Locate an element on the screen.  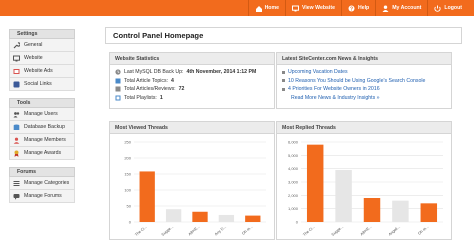
stat-value: 4th November, 2014 1:12 PM is located at coordinates (221, 72).